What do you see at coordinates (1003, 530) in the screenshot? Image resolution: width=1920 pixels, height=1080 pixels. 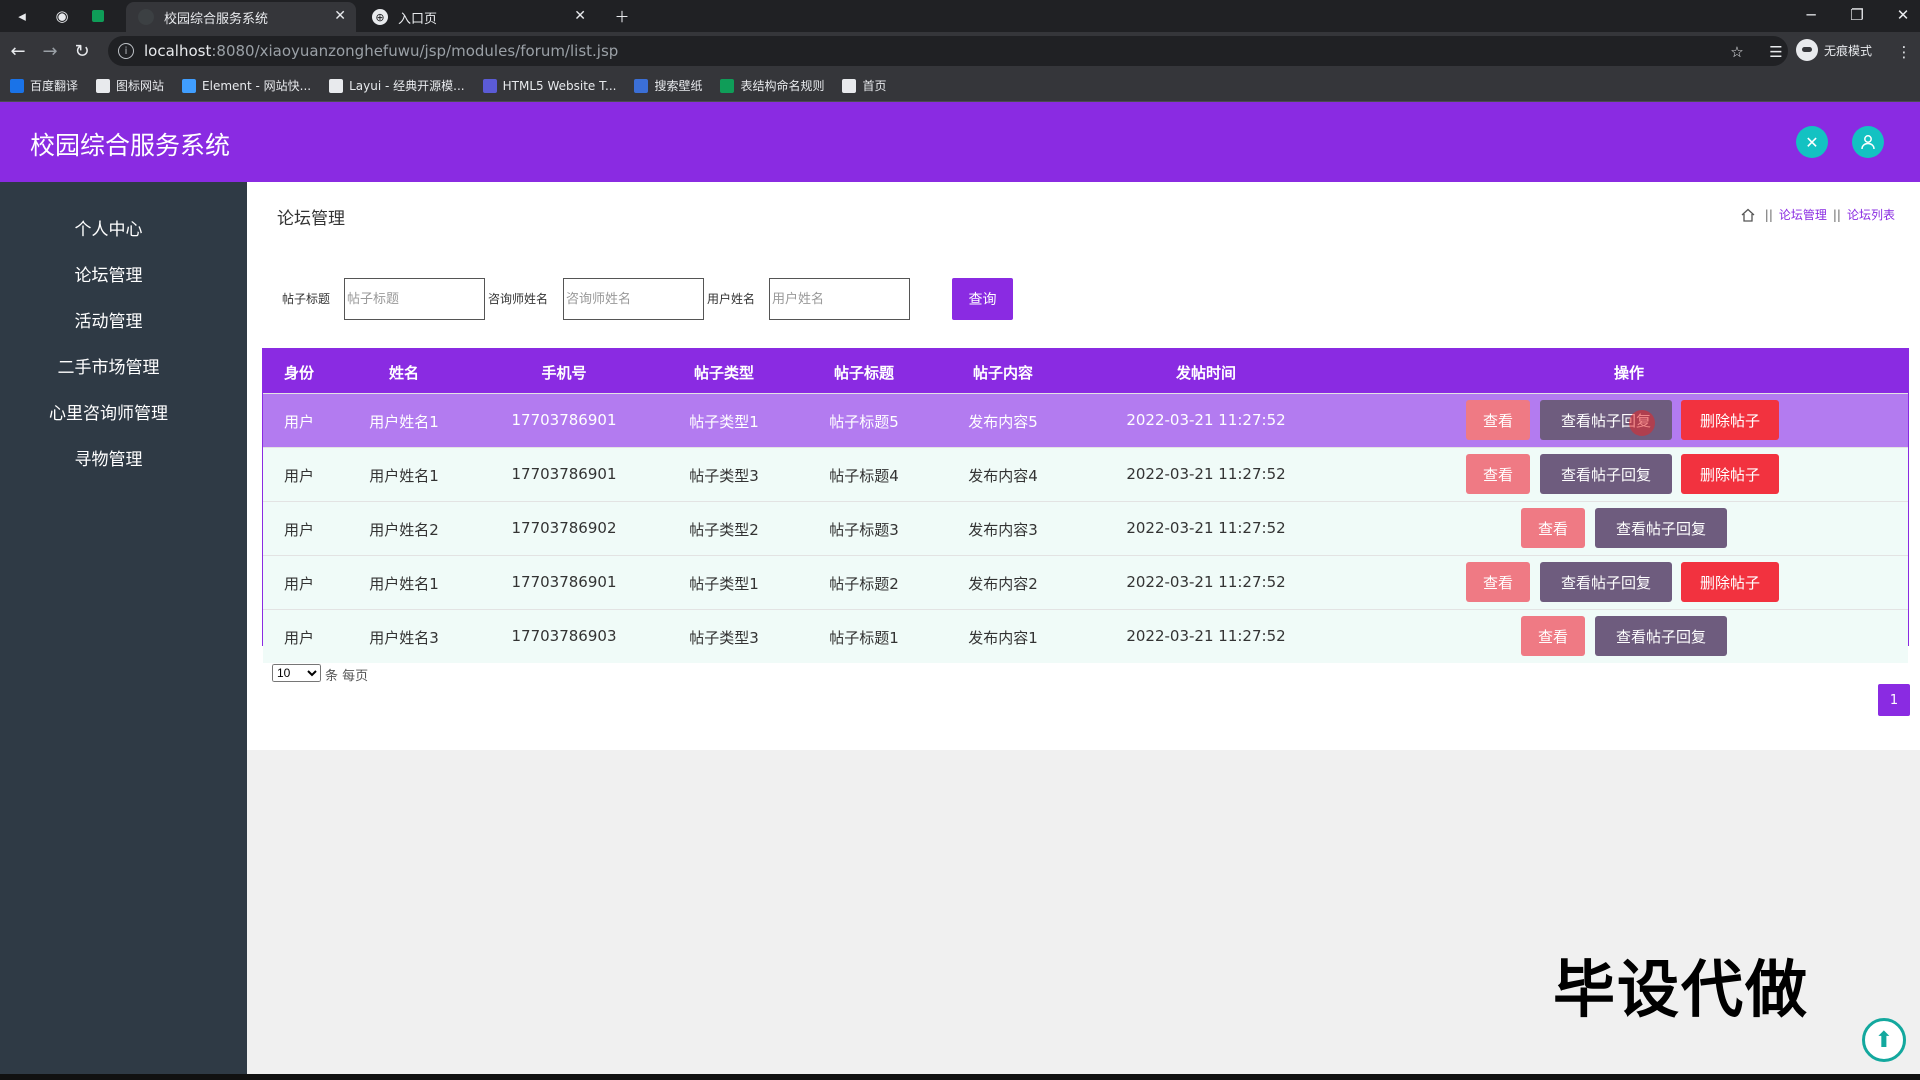 I see `cell-content: 发布内容3` at bounding box center [1003, 530].